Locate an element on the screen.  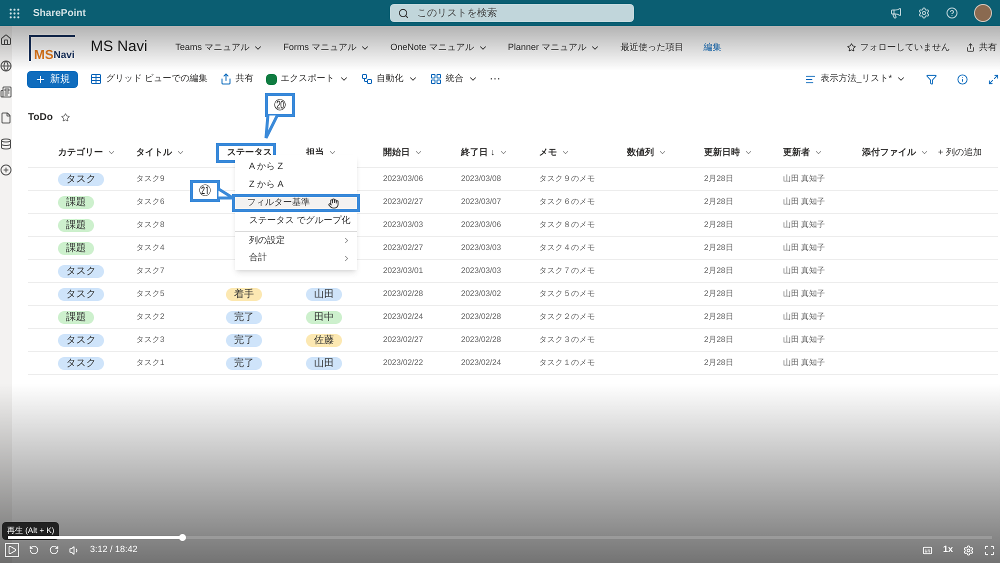
table-cell-text: タスク1 is located at coordinates (151, 363).